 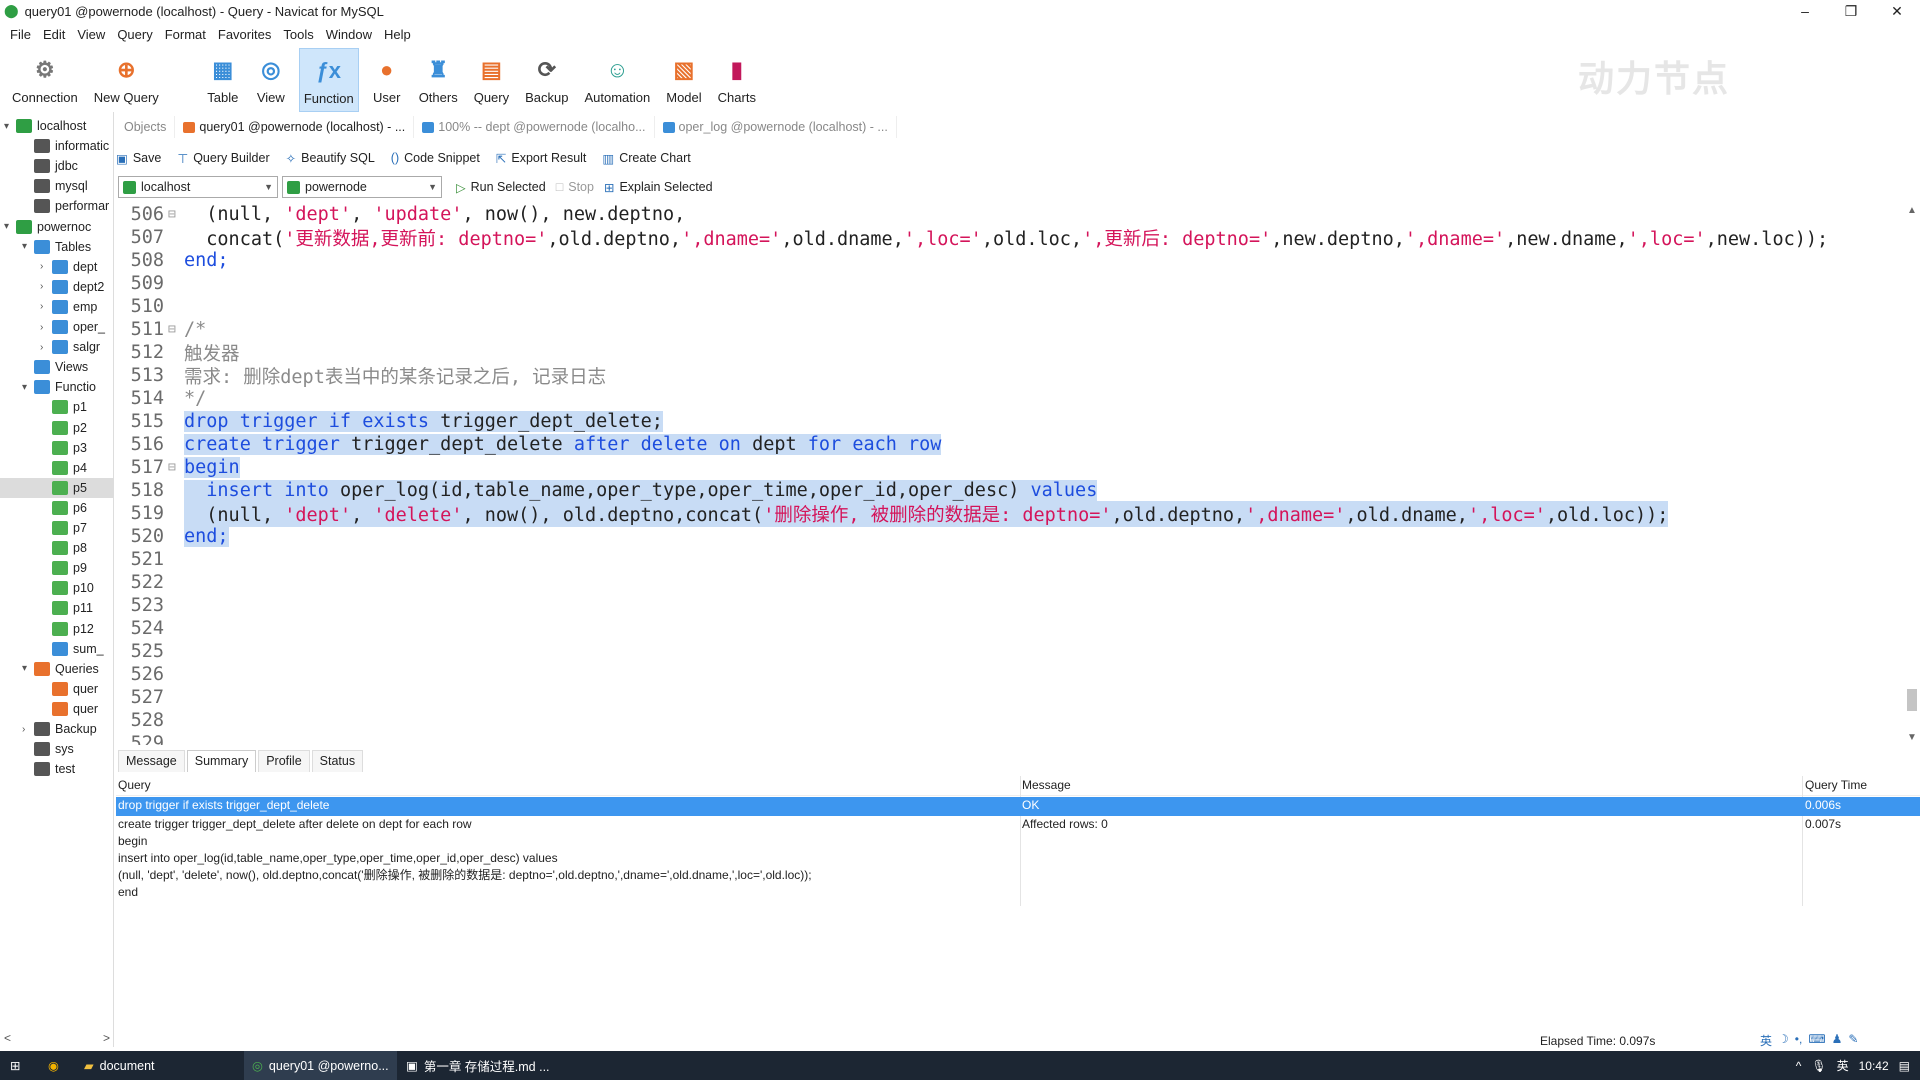 What do you see at coordinates (57, 407) in the screenshot?
I see `tree-item-p1: p1` at bounding box center [57, 407].